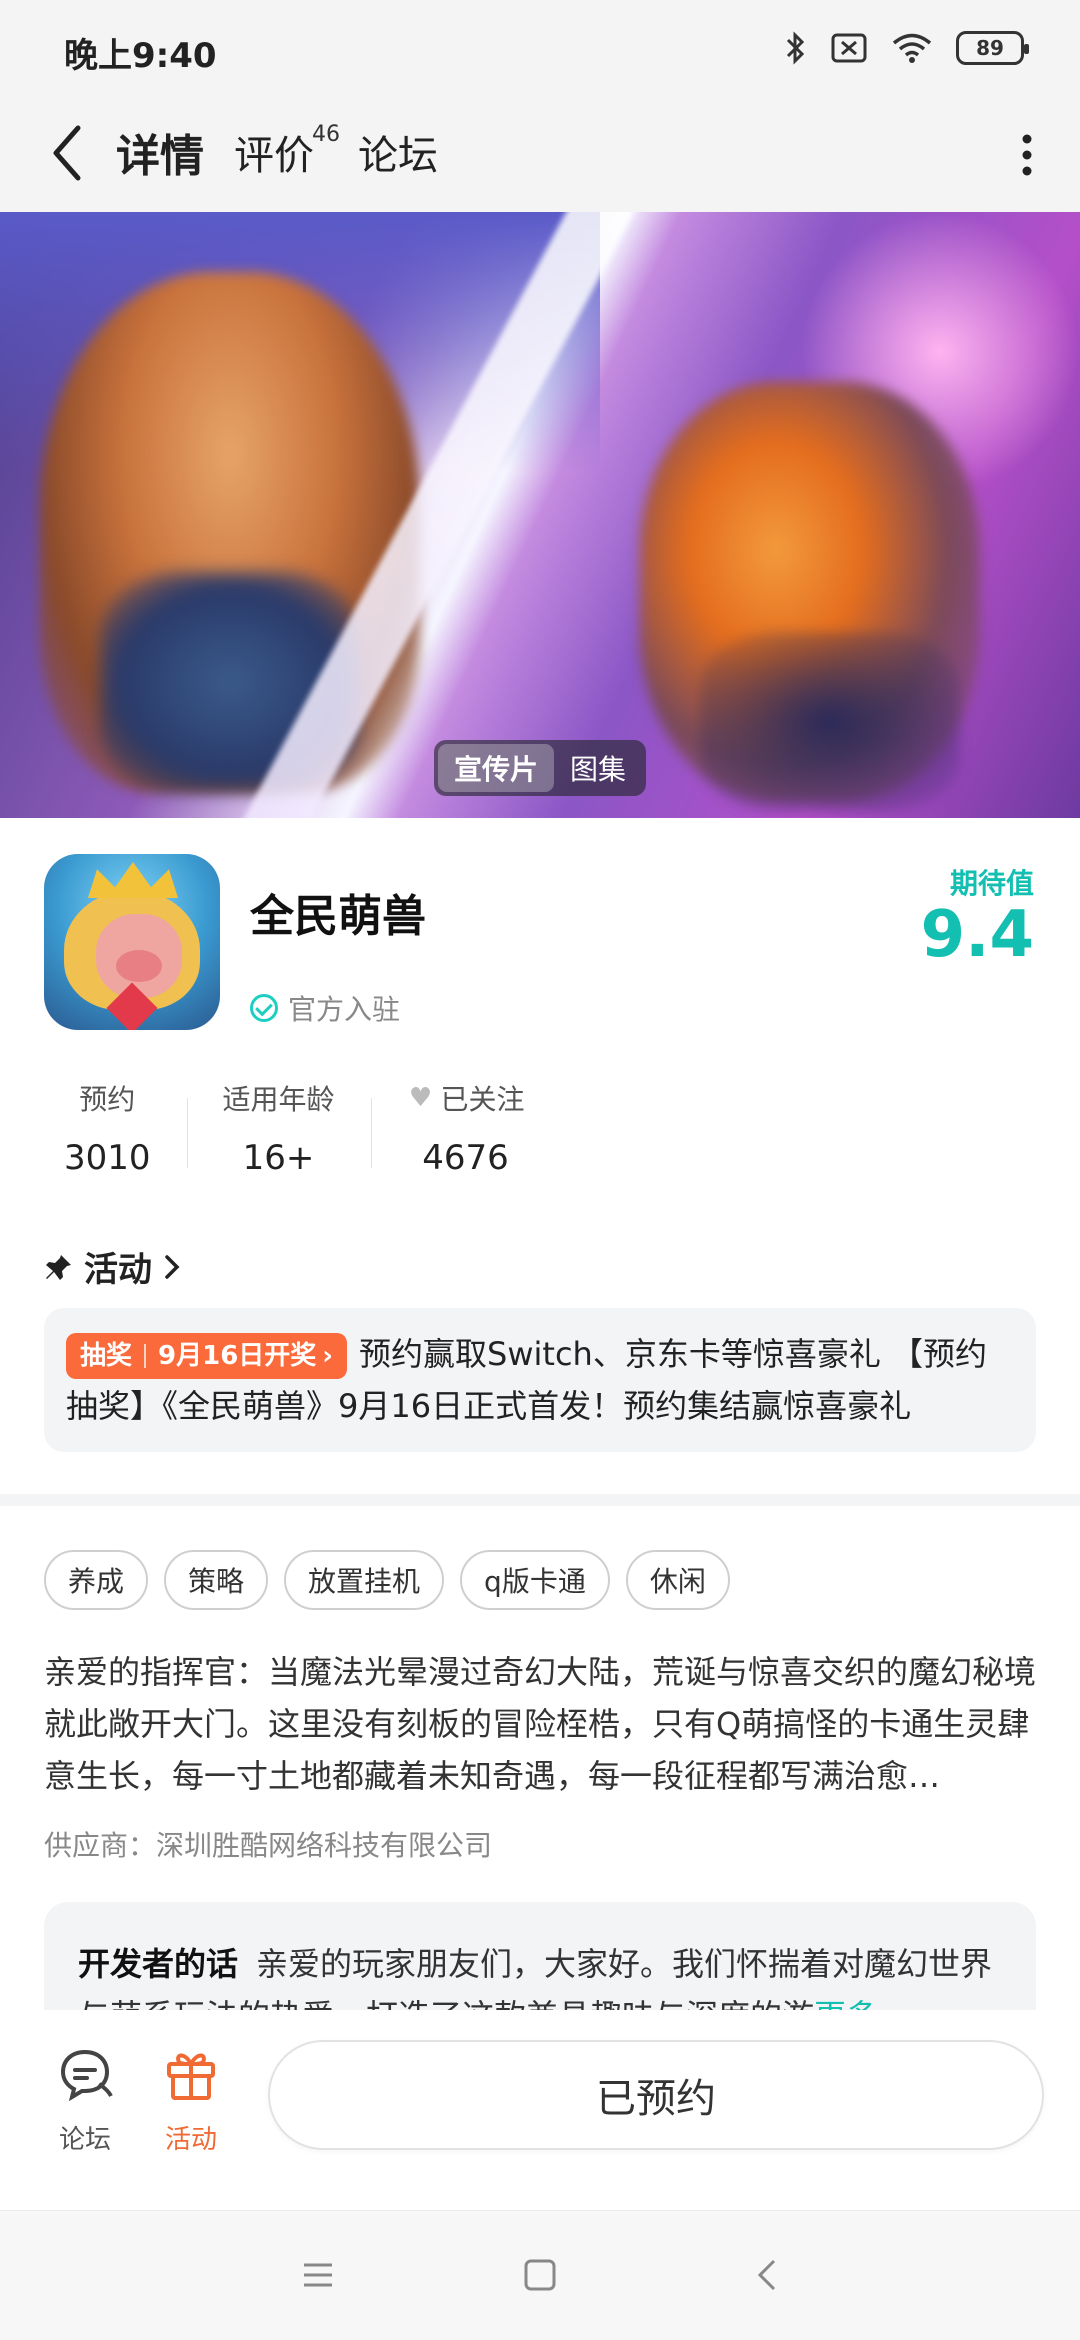 Image resolution: width=1080 pixels, height=2340 pixels. I want to click on stat-reservations: 预约 3010, so click(115, 1128).